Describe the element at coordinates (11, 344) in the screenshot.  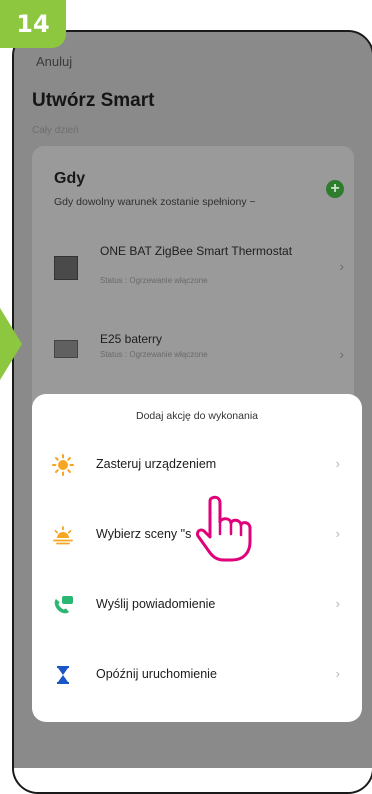
I see `pointer-arrow` at that location.